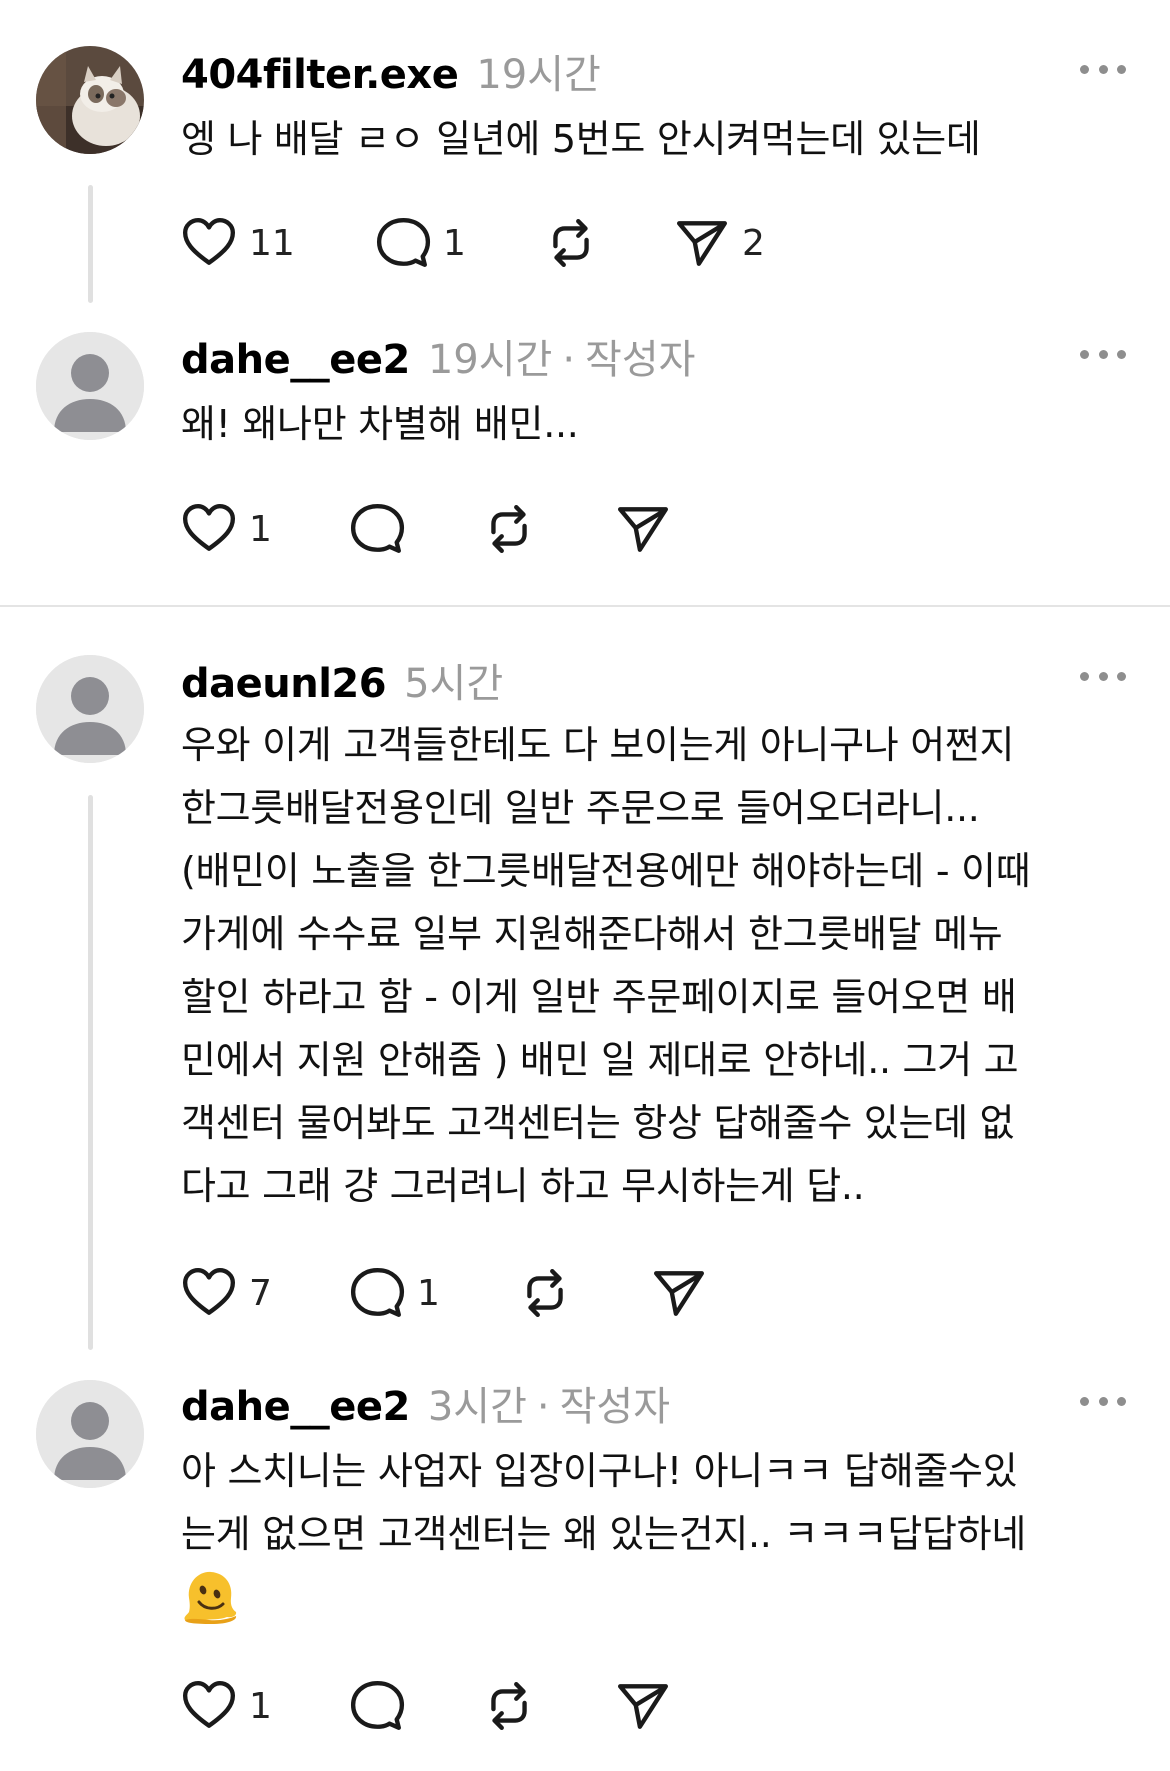 The width and height of the screenshot is (1170, 1771). I want to click on thread-divider, so click(585, 606).